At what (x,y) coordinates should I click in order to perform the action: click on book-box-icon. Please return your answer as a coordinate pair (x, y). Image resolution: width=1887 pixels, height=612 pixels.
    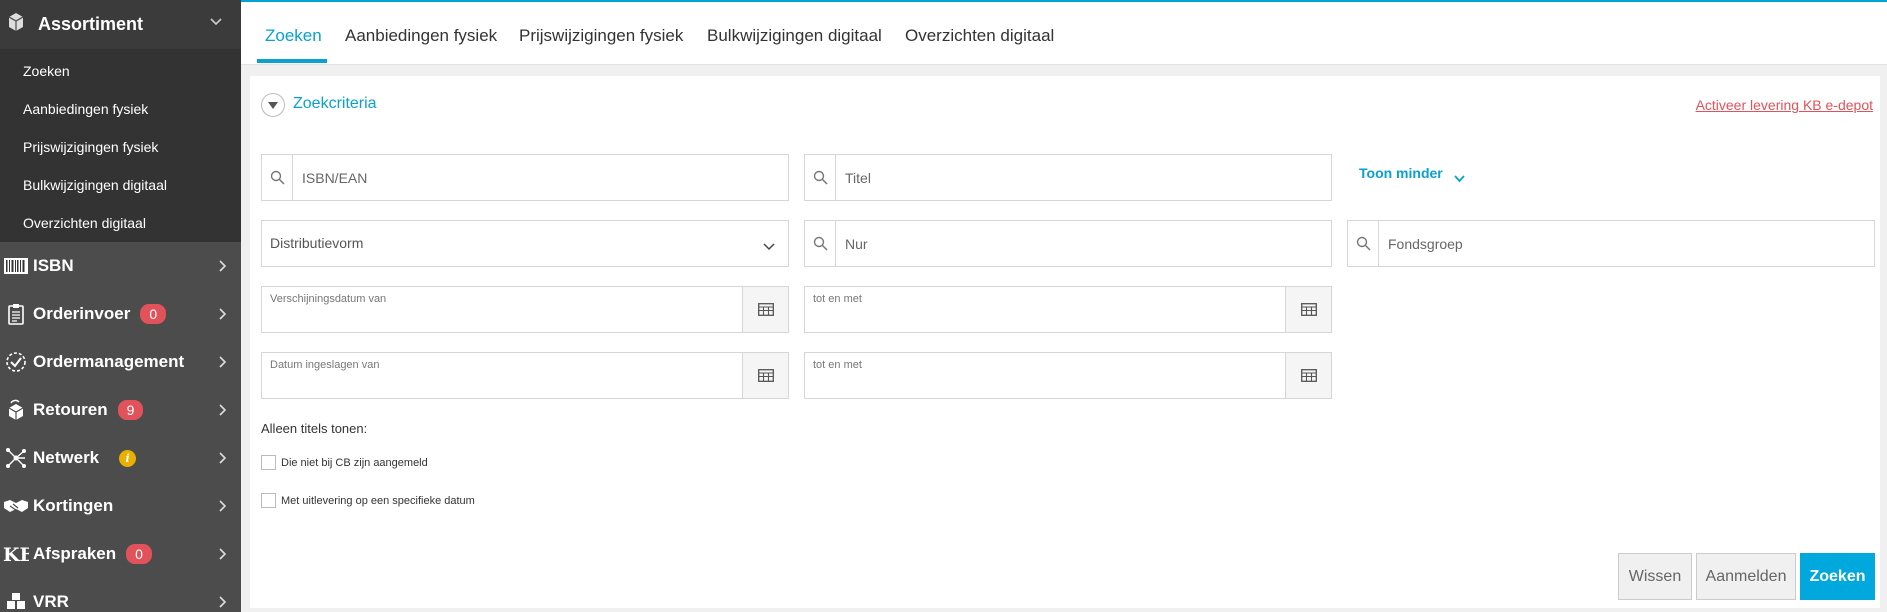
    Looking at the image, I should click on (16, 24).